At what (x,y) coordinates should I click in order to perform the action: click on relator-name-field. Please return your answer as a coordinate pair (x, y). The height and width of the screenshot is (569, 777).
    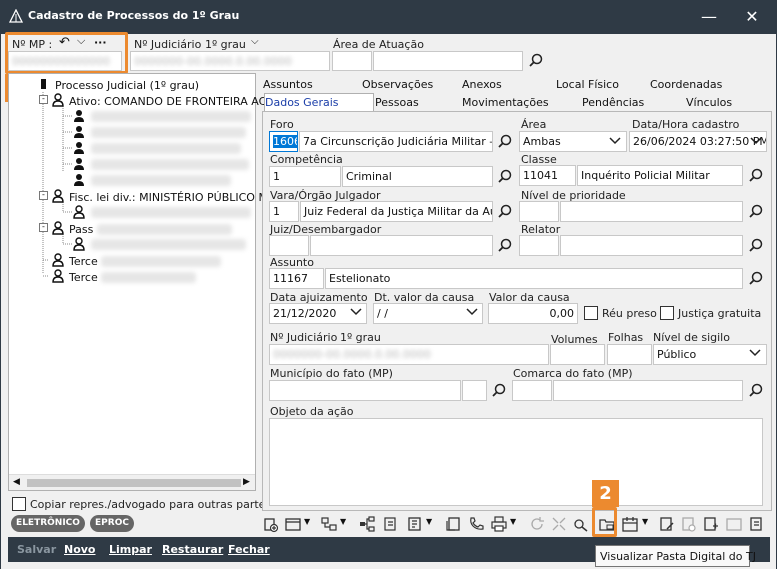
    Looking at the image, I should click on (651, 245).